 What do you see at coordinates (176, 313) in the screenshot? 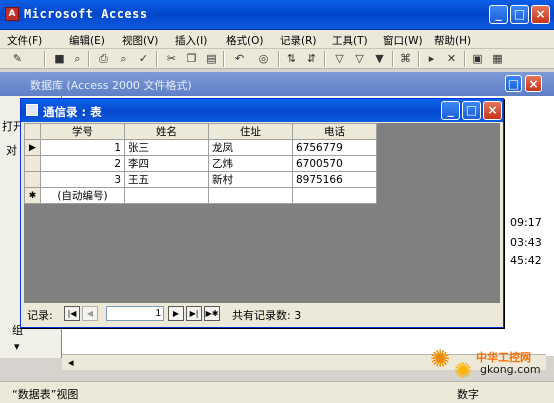
I see `next-record-button: ▶` at bounding box center [176, 313].